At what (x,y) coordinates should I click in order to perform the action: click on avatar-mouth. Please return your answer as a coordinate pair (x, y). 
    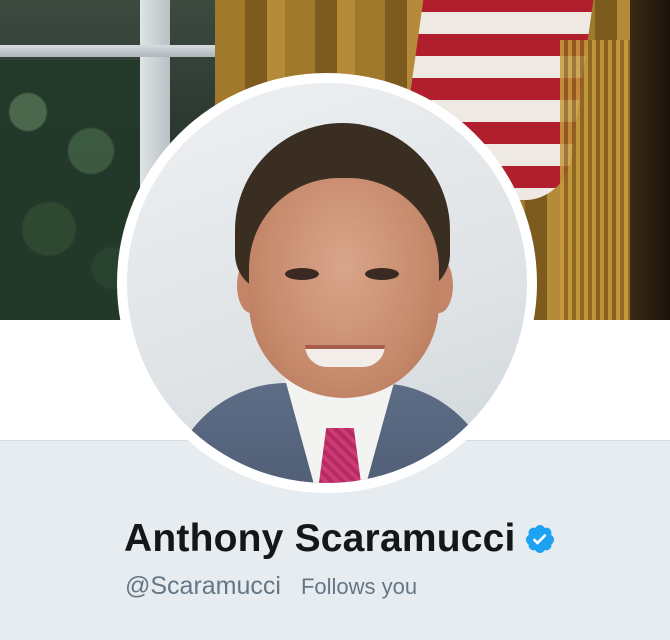
    Looking at the image, I should click on (345, 356).